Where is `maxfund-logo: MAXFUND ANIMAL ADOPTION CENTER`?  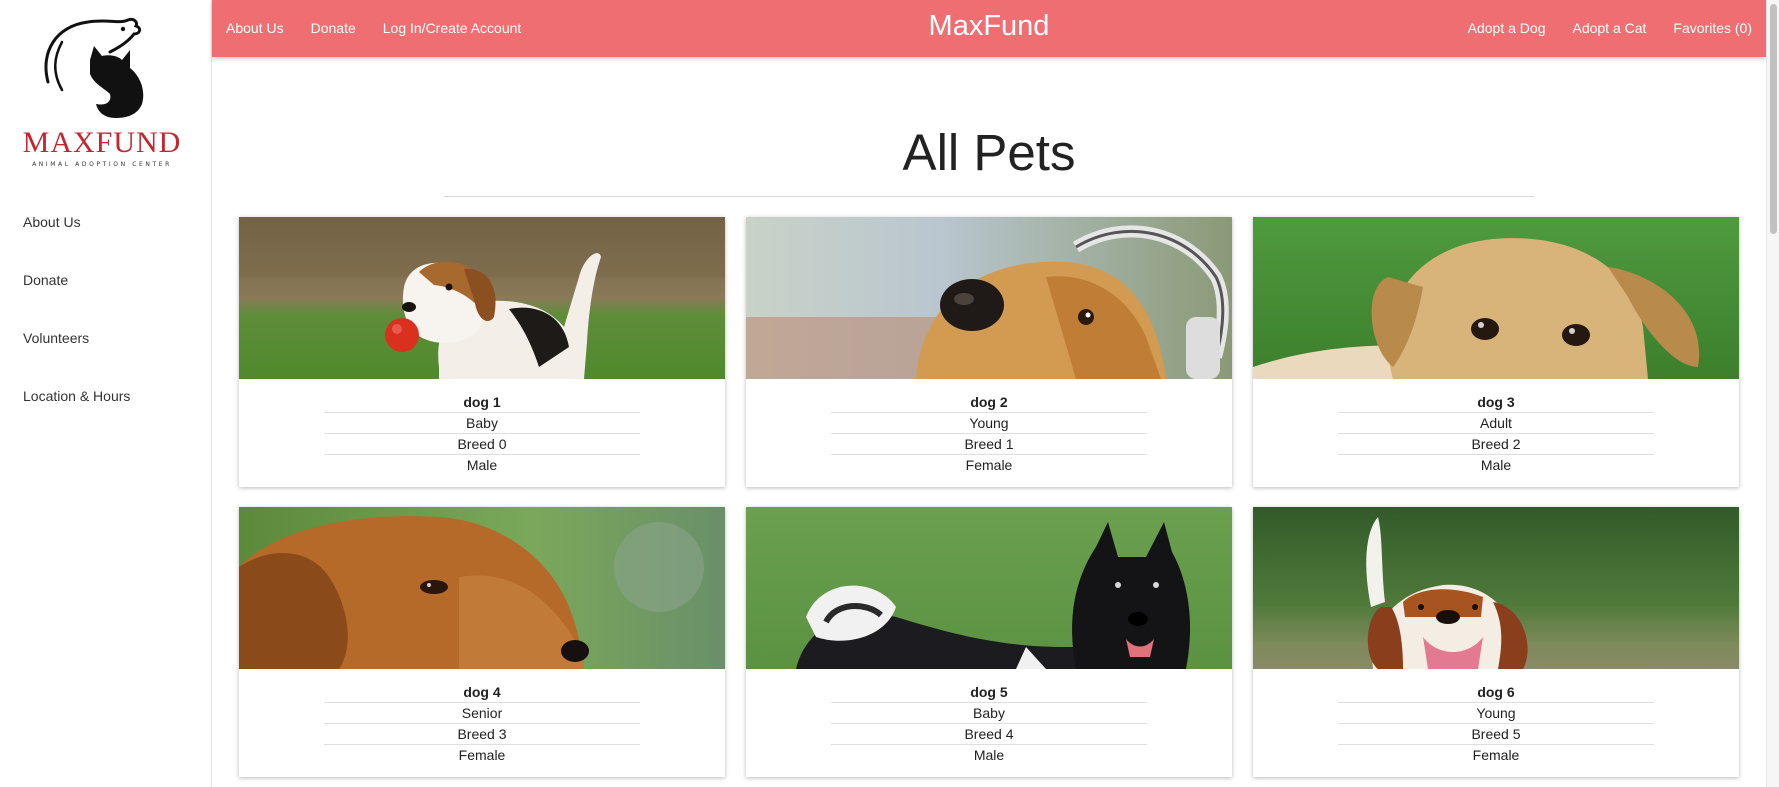
maxfund-logo: MAXFUND ANIMAL ADOPTION CENTER is located at coordinates (102, 92).